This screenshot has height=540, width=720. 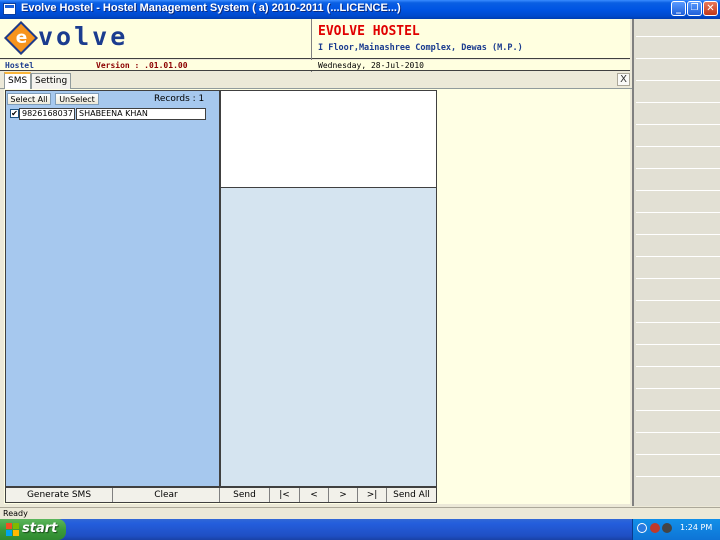 What do you see at coordinates (710, 8) in the screenshot?
I see `close-button: ✕` at bounding box center [710, 8].